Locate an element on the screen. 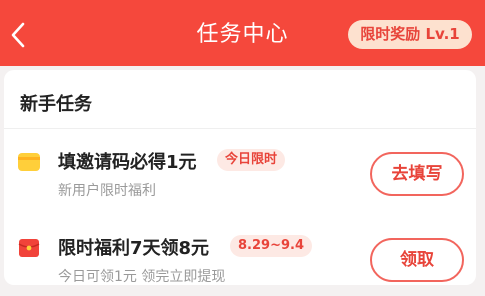 The width and height of the screenshot is (485, 296). task-tag: 今日限时 is located at coordinates (251, 160).